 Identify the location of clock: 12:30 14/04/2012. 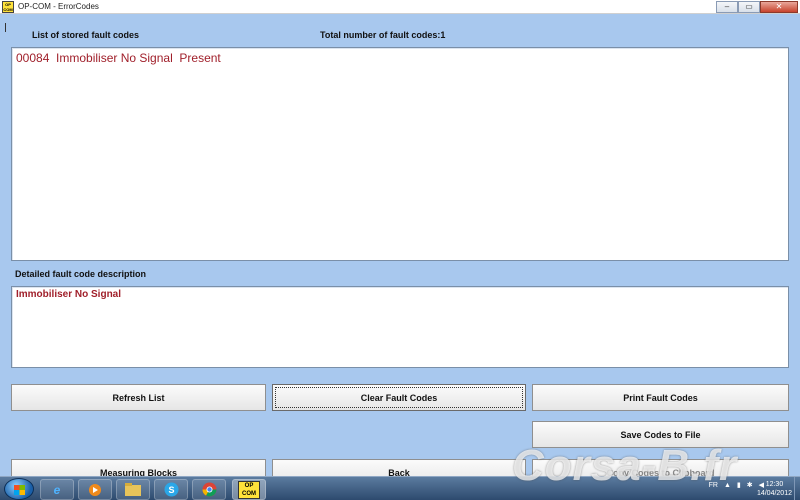
(774, 489).